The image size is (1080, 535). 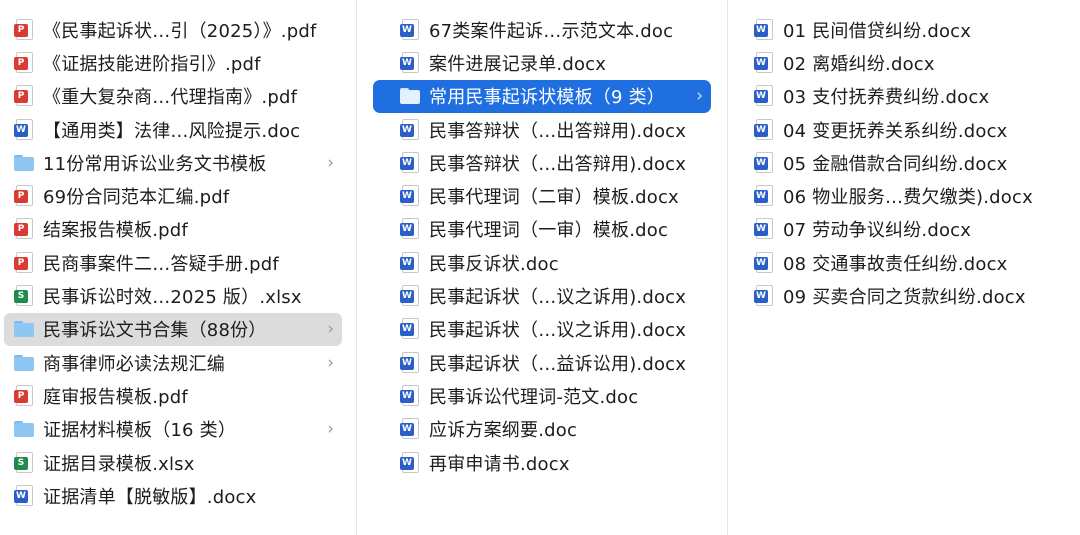 What do you see at coordinates (859, 64) in the screenshot?
I see `item-label: 02 离婚纠纷.docx` at bounding box center [859, 64].